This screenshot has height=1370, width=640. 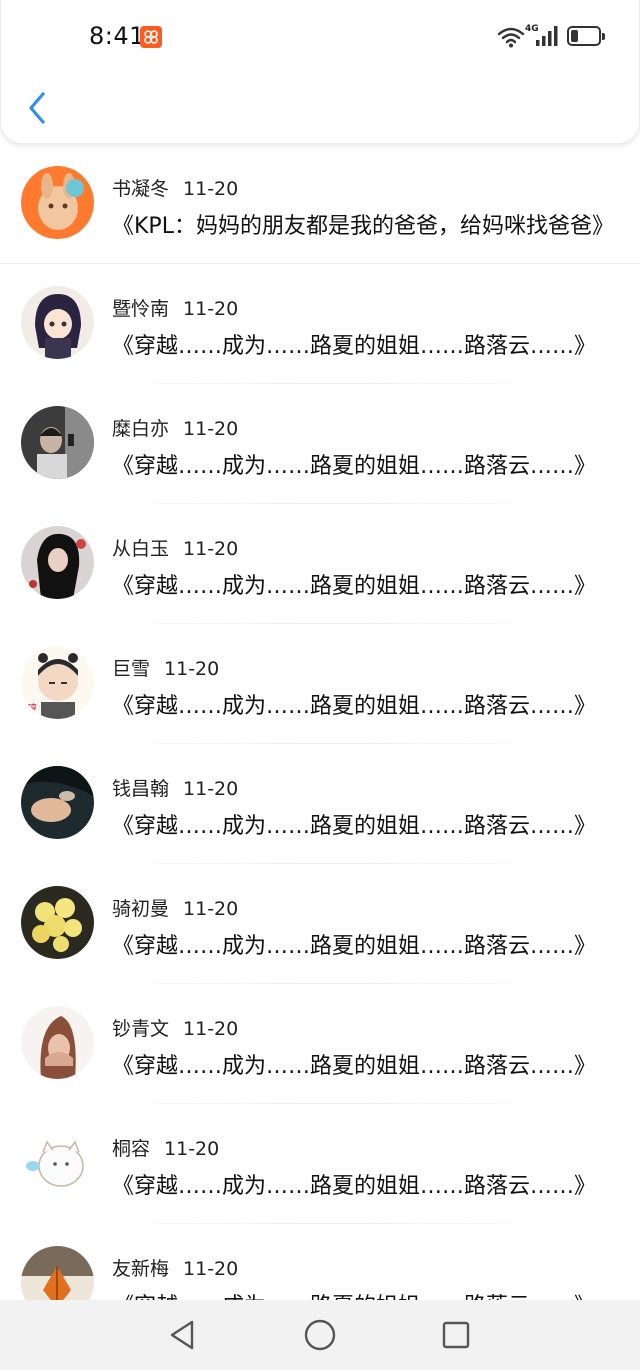 I want to click on nav-home-button, so click(x=320, y=1335).